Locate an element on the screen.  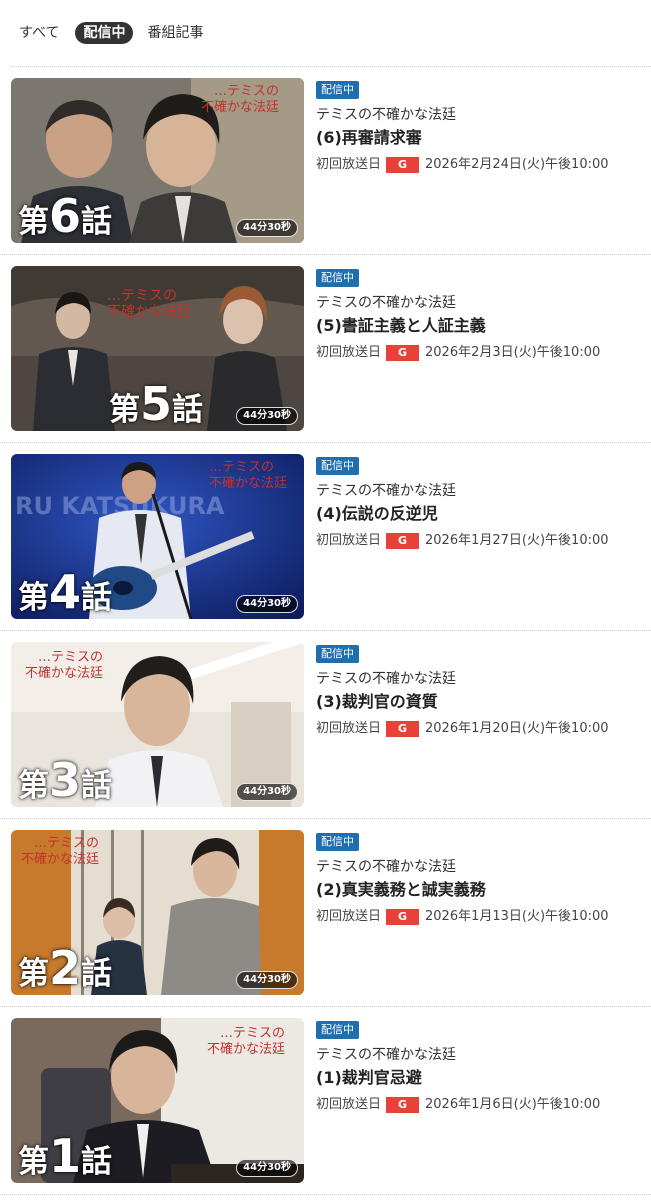
episode-title: (2)真実義務と誠実義務 is located at coordinates (478, 890).